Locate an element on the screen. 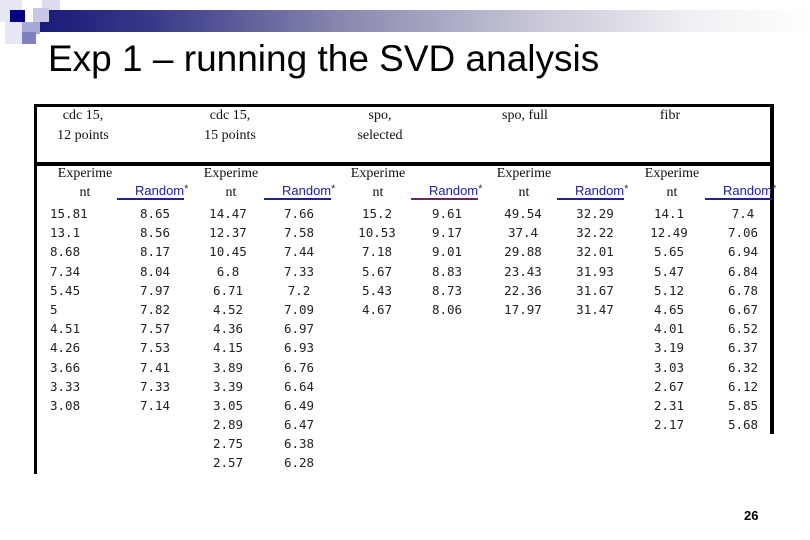  table-cell: 5.12 is located at coordinates (669, 290).